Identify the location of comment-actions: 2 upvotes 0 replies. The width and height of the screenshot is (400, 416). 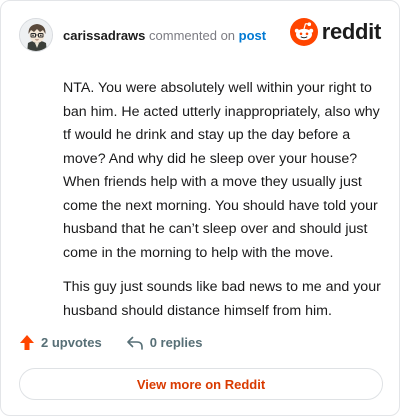
(110, 342).